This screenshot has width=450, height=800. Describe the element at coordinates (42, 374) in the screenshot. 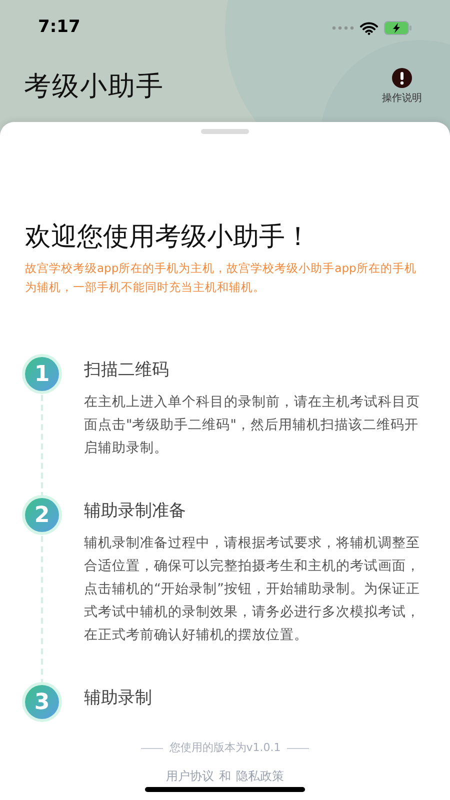

I see `step-number: 1` at that location.